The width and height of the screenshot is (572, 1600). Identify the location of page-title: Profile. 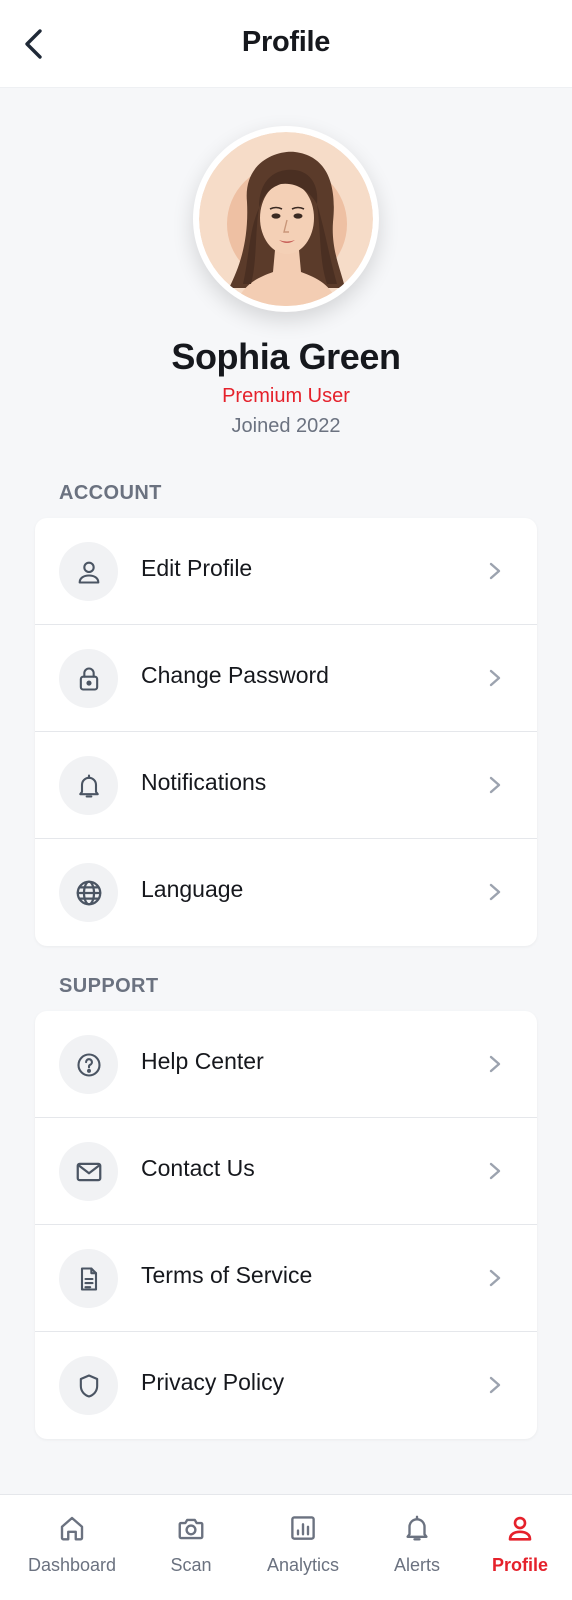
(286, 42).